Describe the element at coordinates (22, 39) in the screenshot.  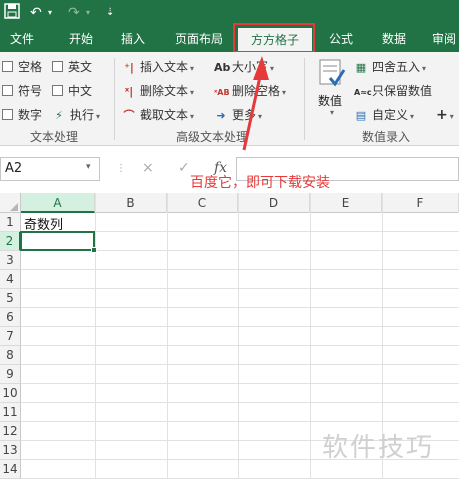
I see `tab-file: 文件` at that location.